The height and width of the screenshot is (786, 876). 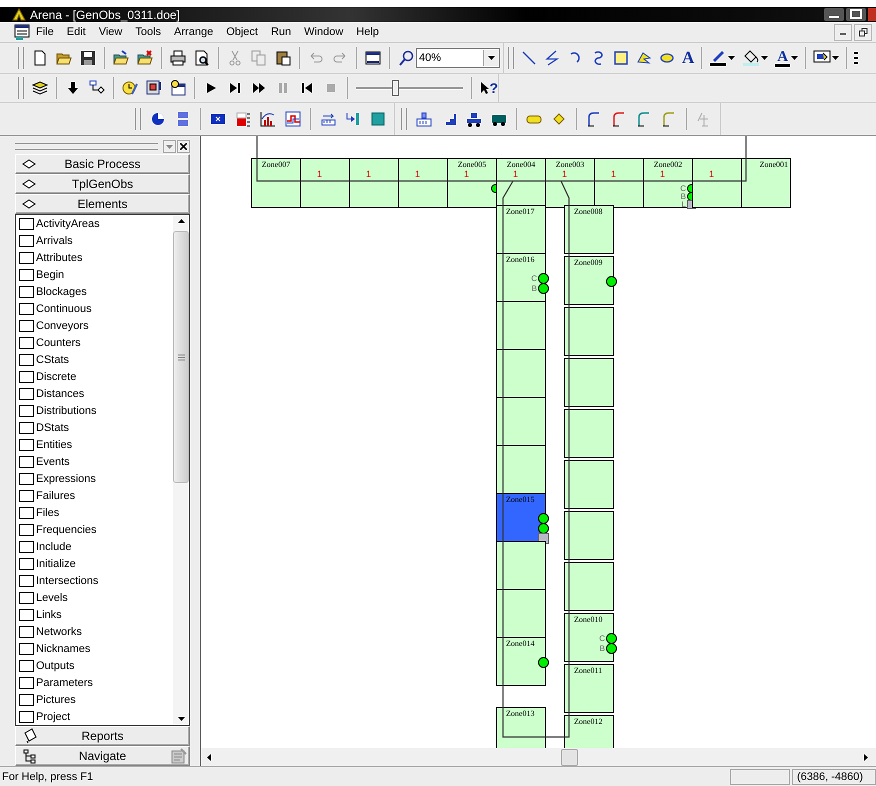 I want to click on text-tool-button: A, so click(x=688, y=58).